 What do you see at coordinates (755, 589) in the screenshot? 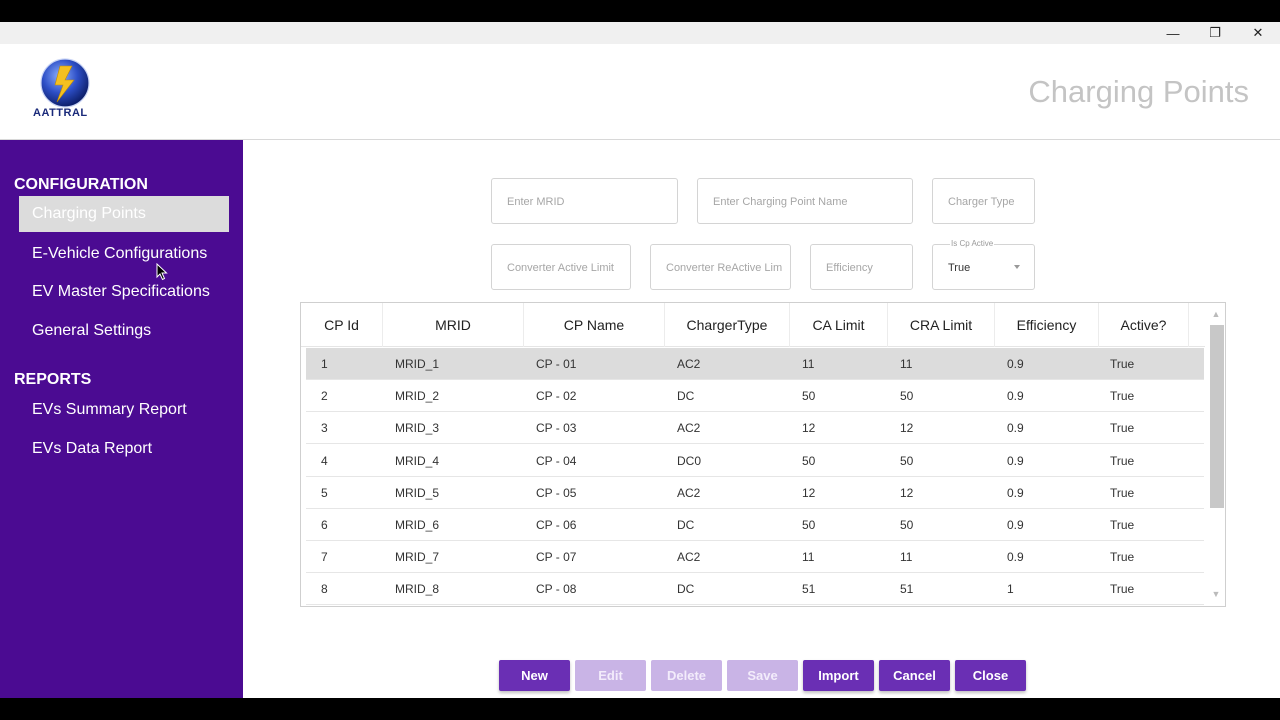
I see `table-row: 8 MRID_8 CP - 08 DC 51 51 1 True` at bounding box center [755, 589].